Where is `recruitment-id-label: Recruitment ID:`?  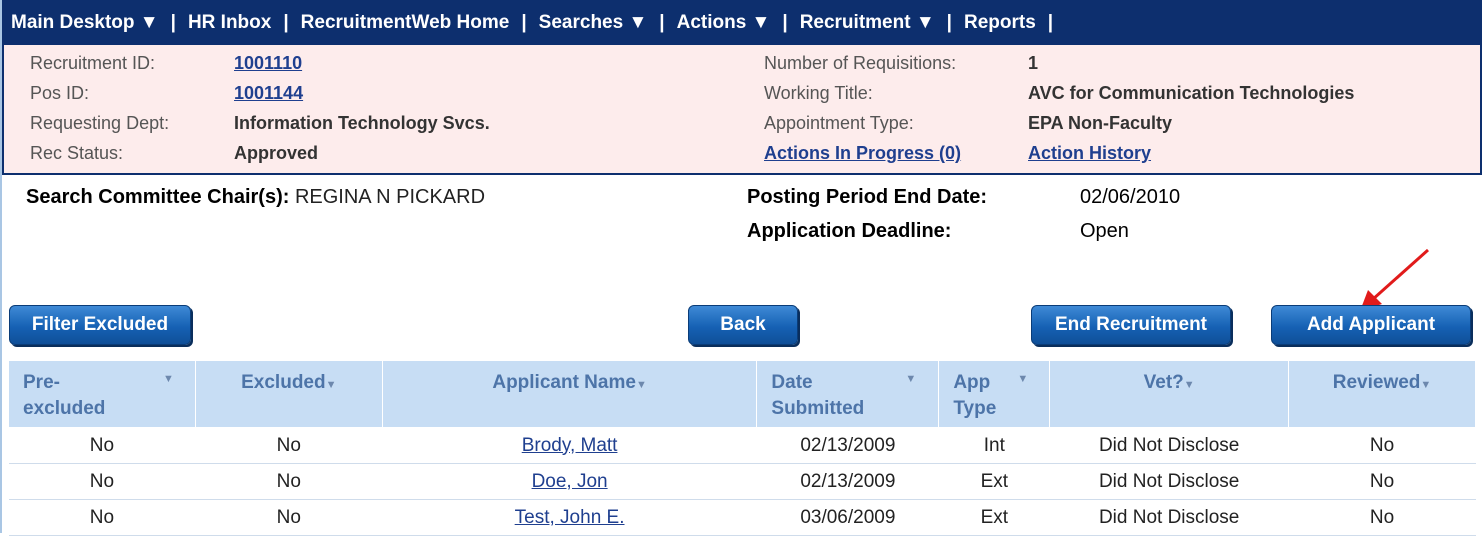
recruitment-id-label: Recruitment ID: is located at coordinates (93, 63).